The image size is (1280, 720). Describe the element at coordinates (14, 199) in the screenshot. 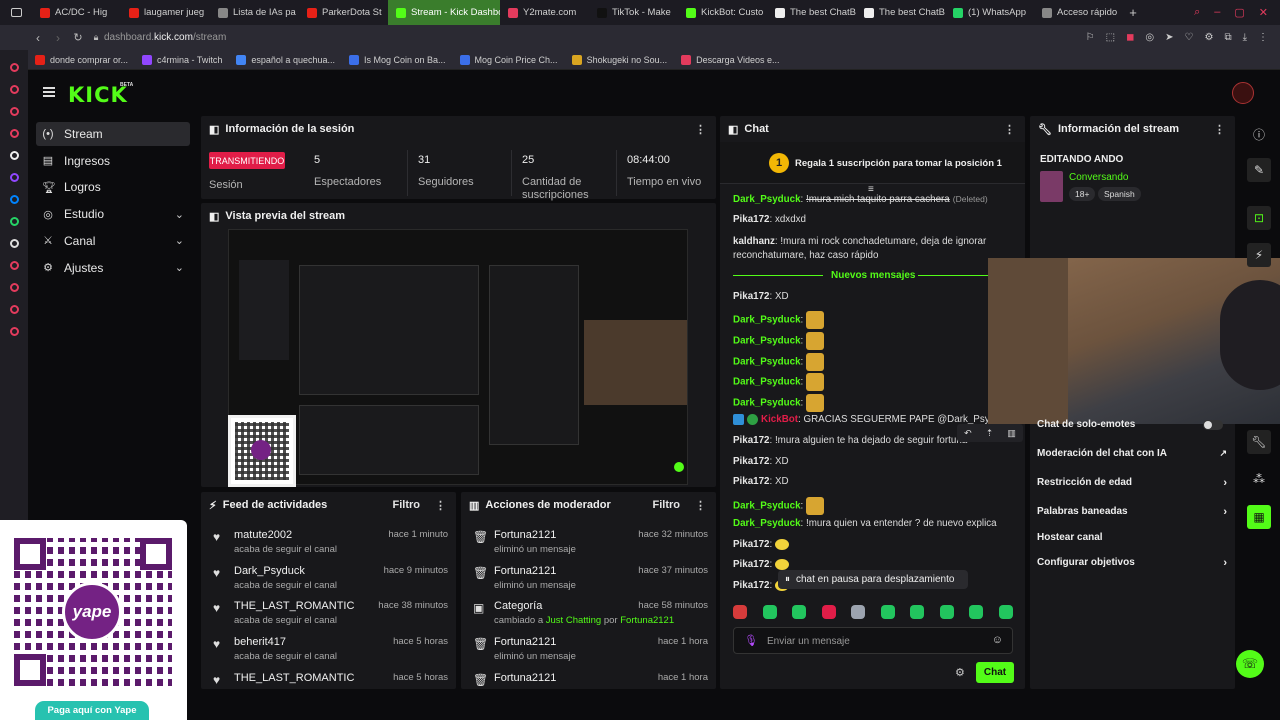

I see `messenger-sidebar-icon` at that location.